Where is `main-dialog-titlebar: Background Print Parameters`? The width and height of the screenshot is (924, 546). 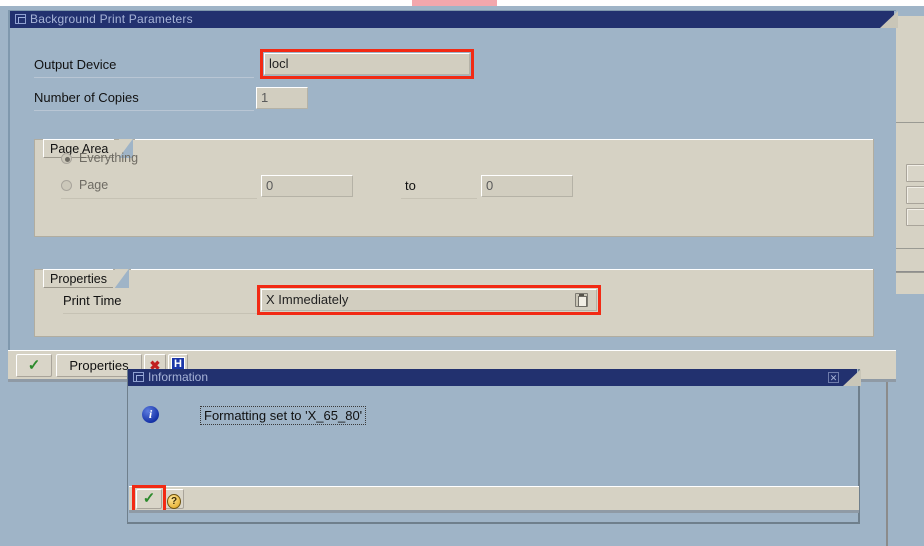 main-dialog-titlebar: Background Print Parameters is located at coordinates (454, 19).